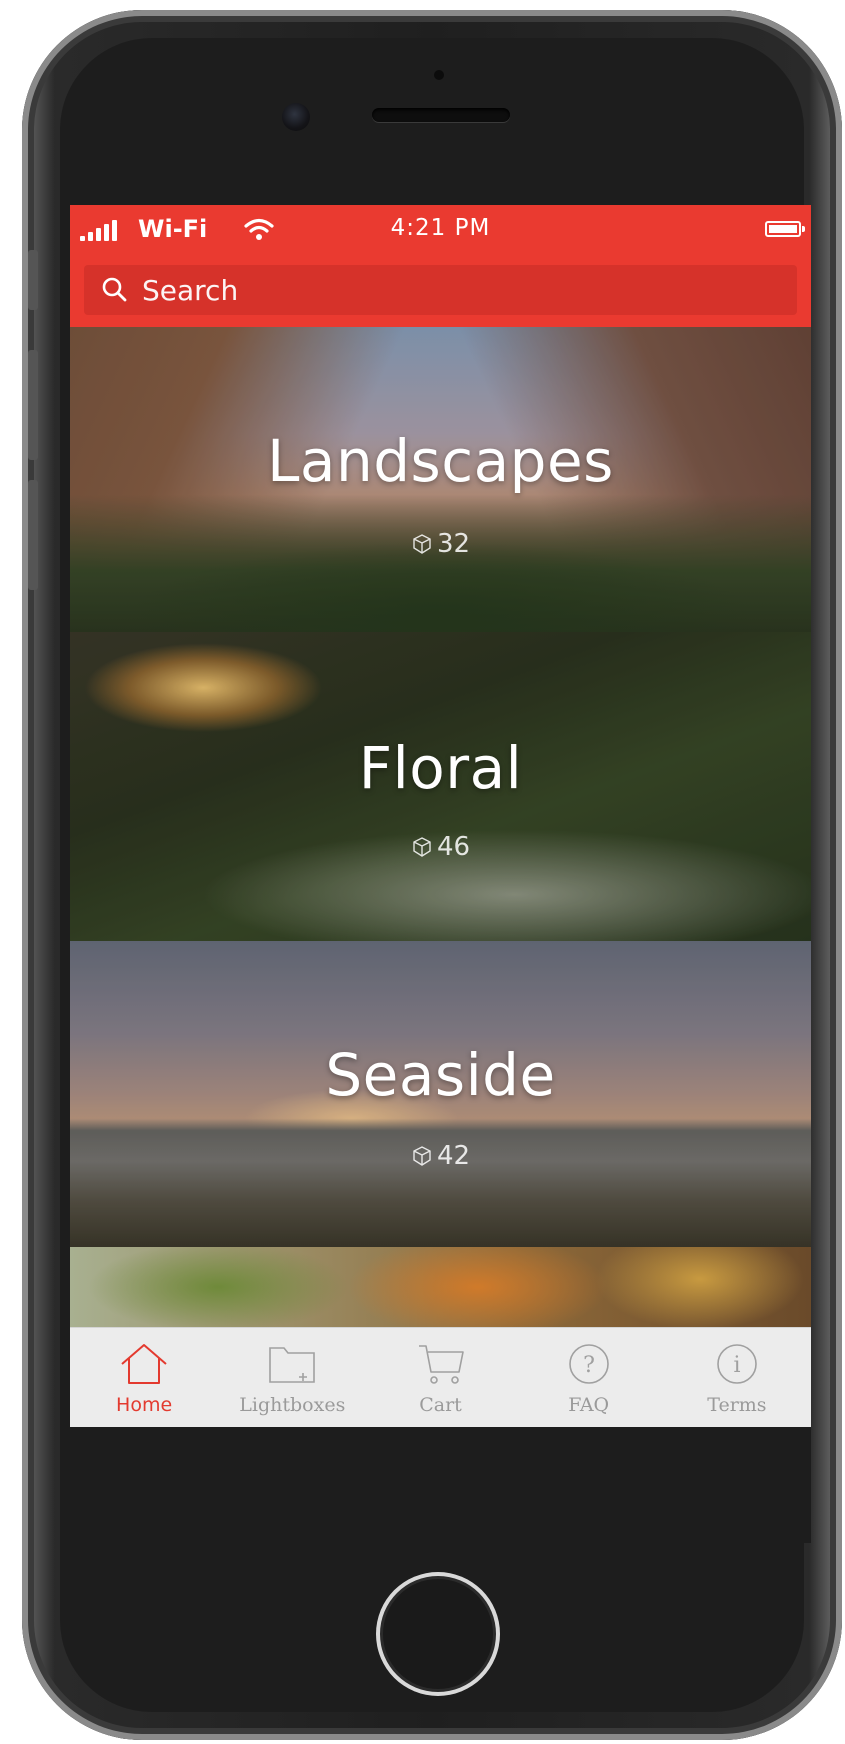 The height and width of the screenshot is (1744, 845). Describe the element at coordinates (292, 1365) in the screenshot. I see `folder-add-icon` at that location.